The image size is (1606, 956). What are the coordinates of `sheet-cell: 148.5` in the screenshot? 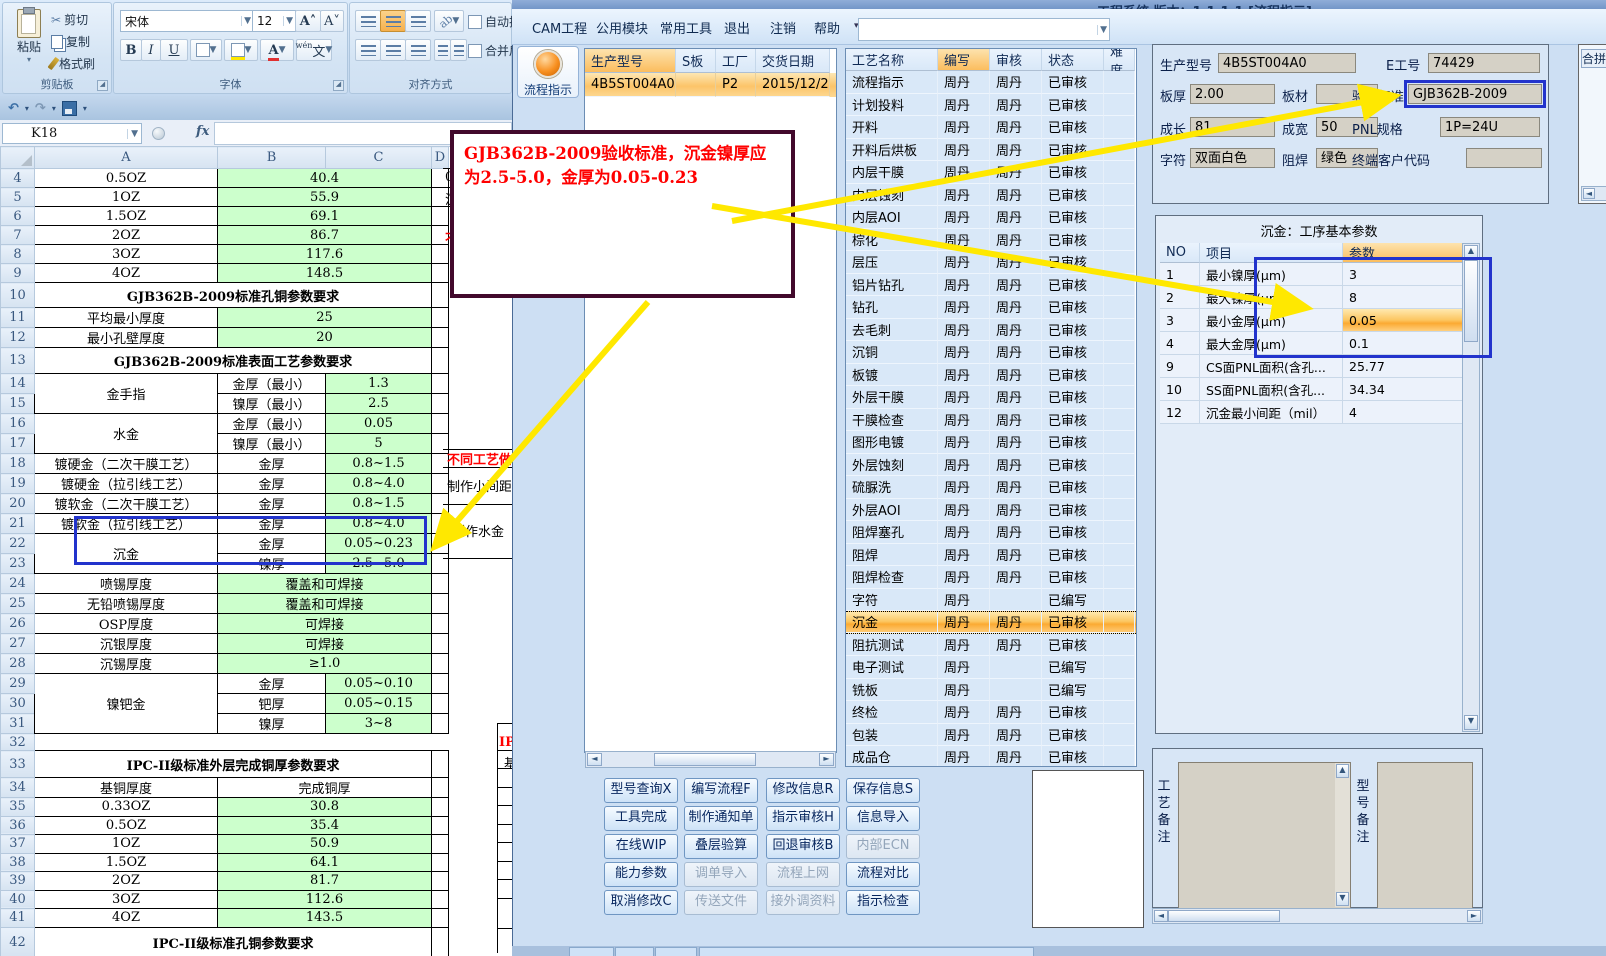 It's located at (324, 273).